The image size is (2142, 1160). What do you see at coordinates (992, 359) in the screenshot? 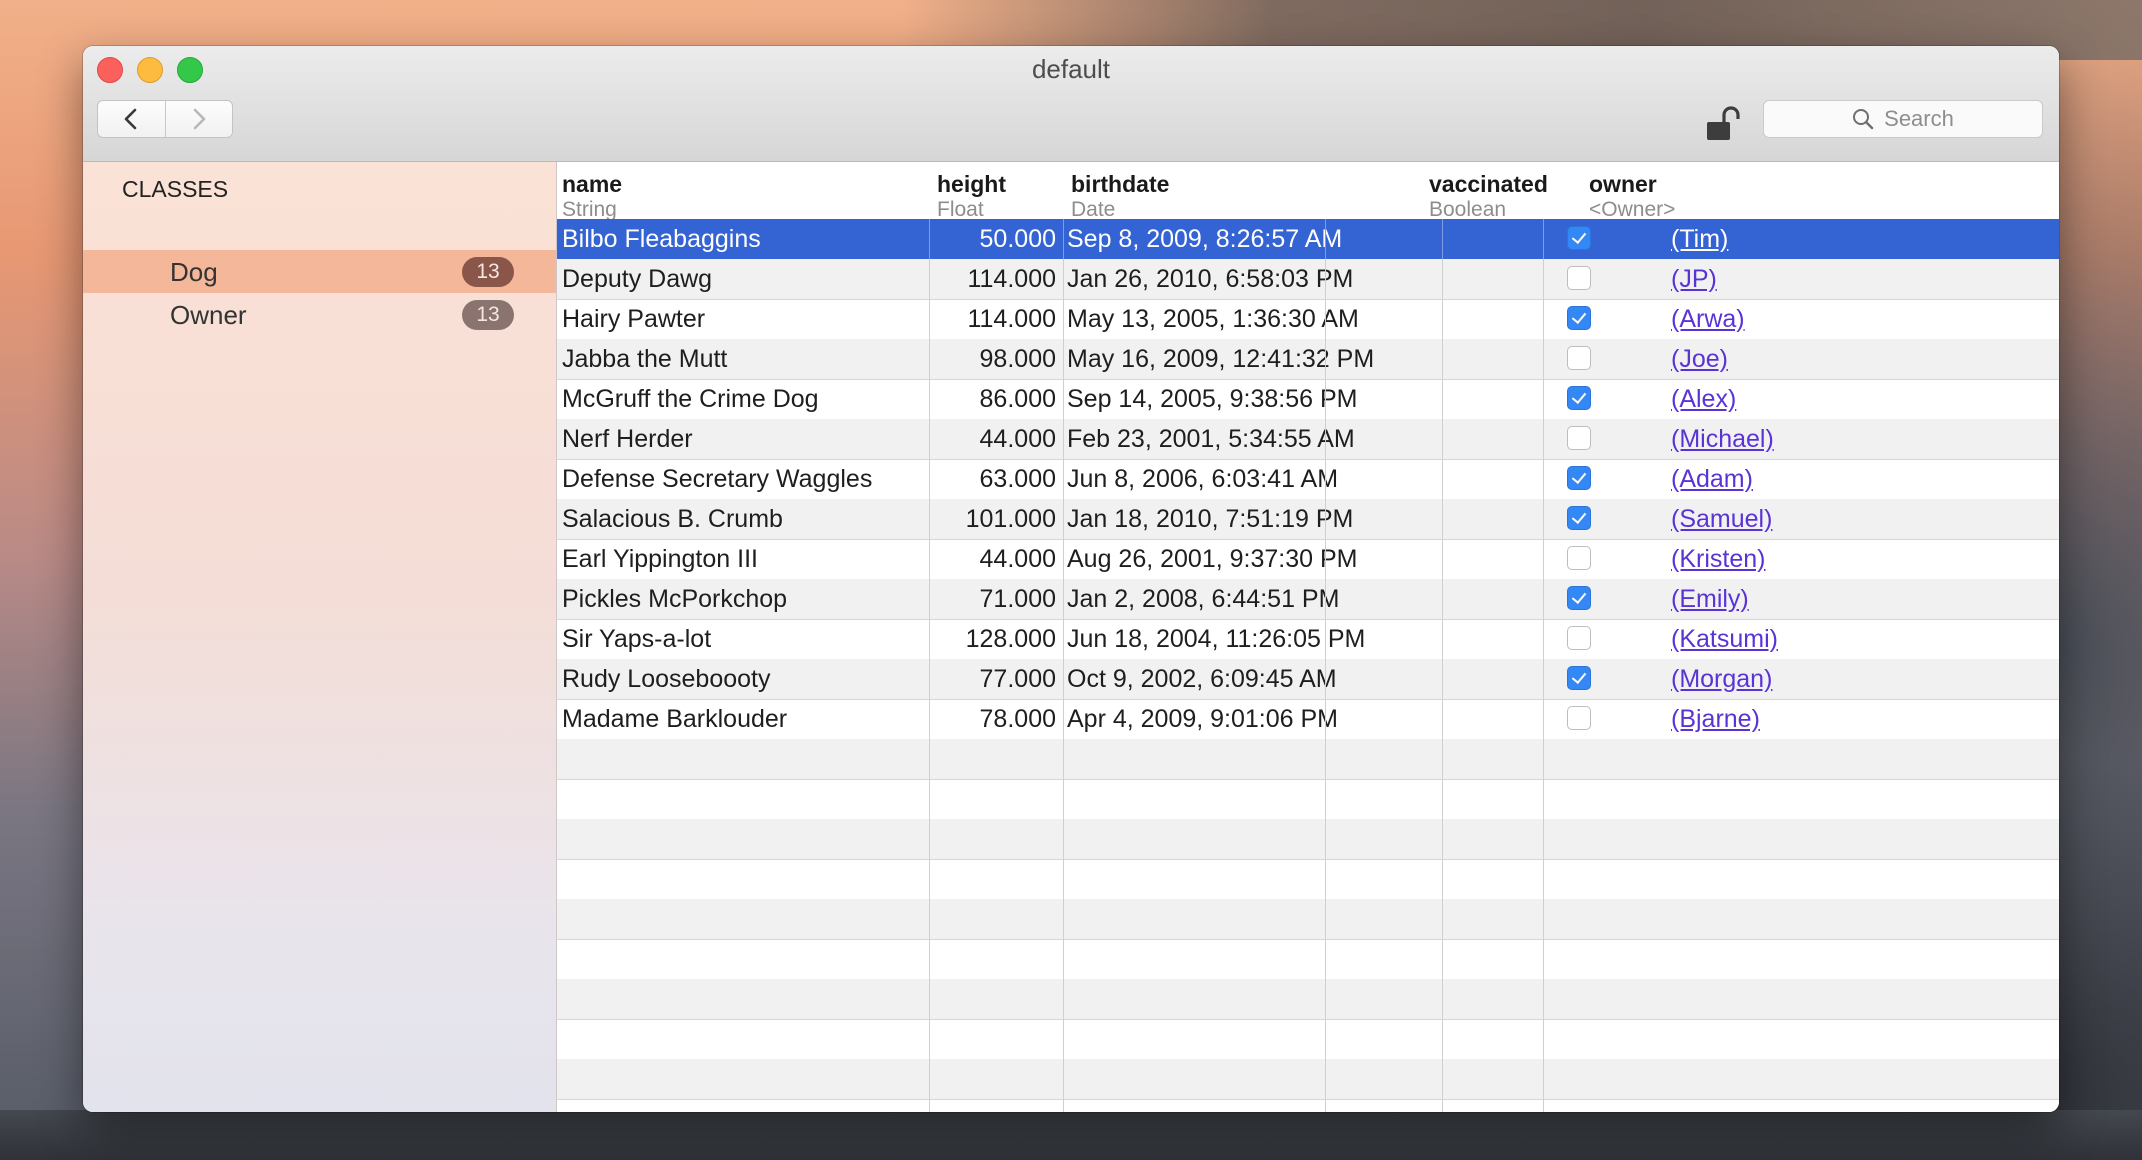
I see `cell-height: 98.000` at bounding box center [992, 359].